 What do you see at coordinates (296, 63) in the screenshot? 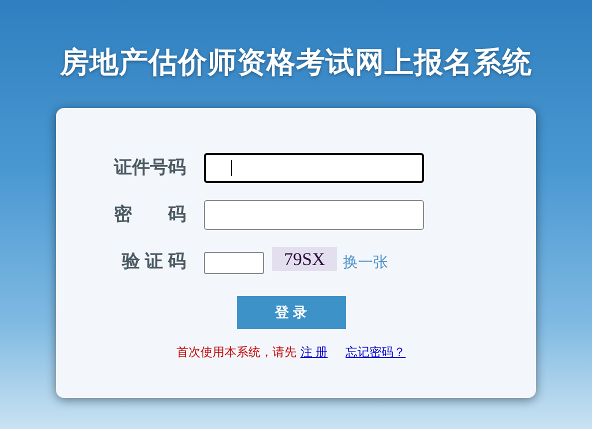
I see `page-title: 房地产估价师资格考试网上报名系统` at bounding box center [296, 63].